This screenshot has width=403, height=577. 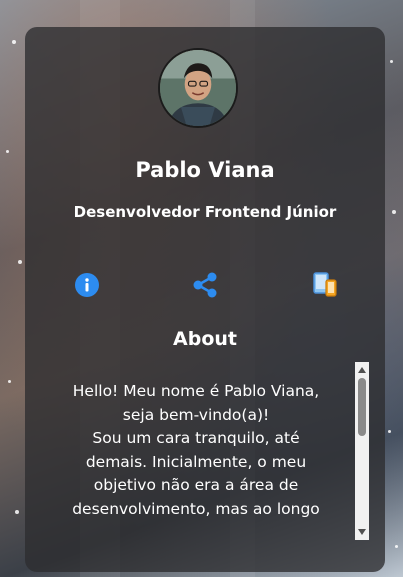 I want to click on share-icon, so click(x=205, y=285).